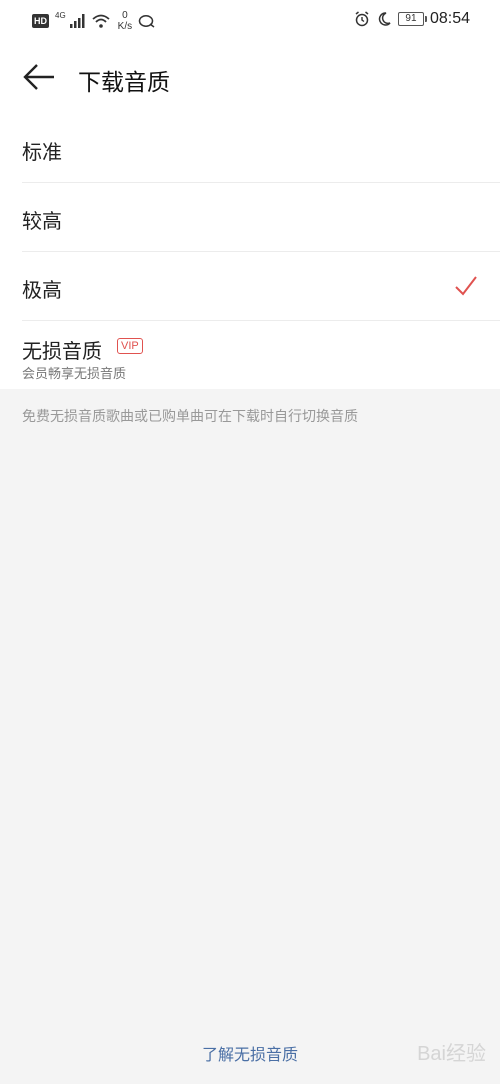 The image size is (500, 1084). I want to click on quality-option-label: 标准, so click(42, 152).